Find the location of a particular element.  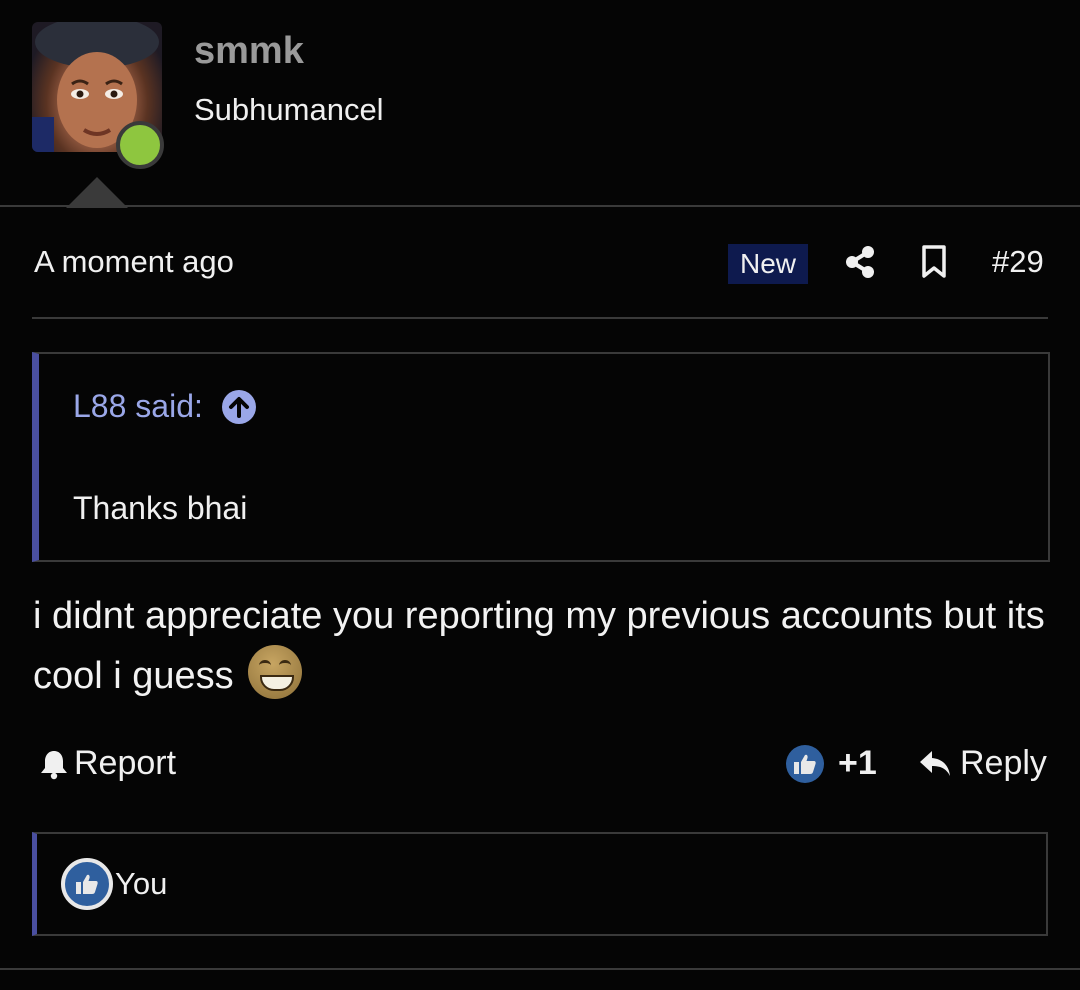

report-button: Report is located at coordinates (107, 763).